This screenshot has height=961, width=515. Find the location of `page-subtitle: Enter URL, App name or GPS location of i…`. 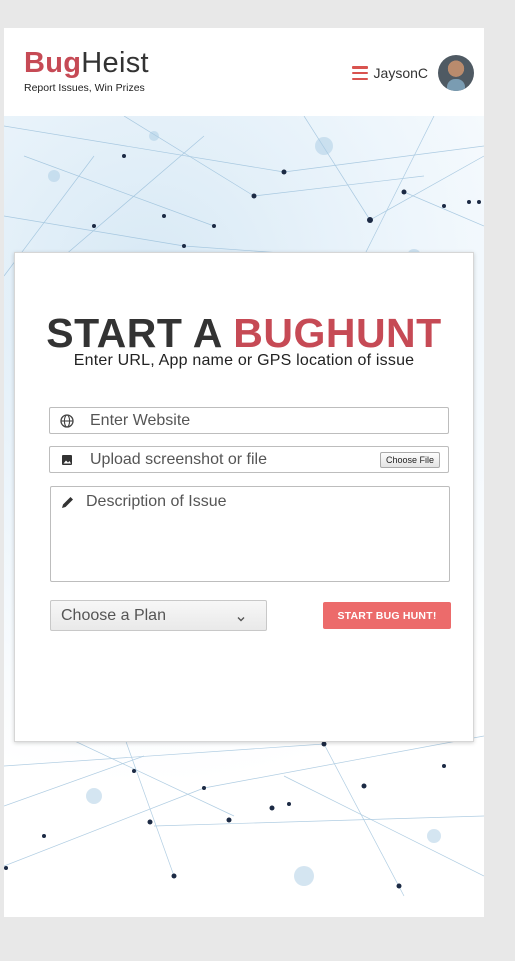

page-subtitle: Enter URL, App name or GPS location of i… is located at coordinates (244, 360).